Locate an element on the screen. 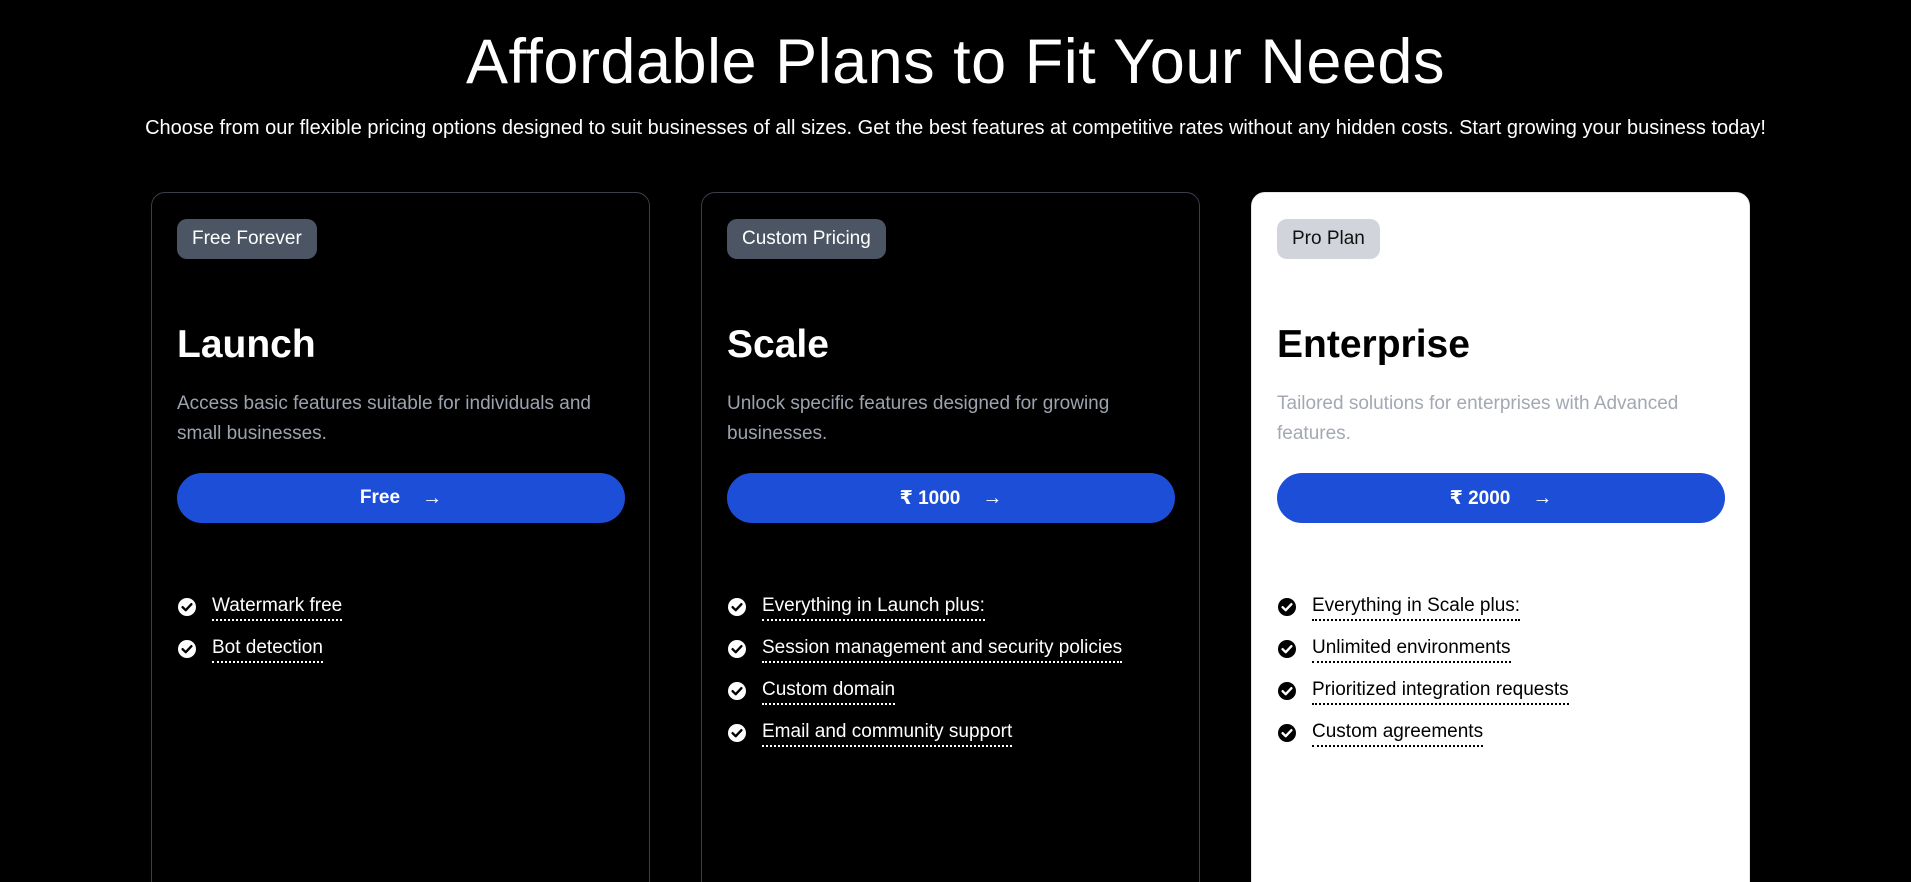  feature-label: Session management and security policies is located at coordinates (942, 649).